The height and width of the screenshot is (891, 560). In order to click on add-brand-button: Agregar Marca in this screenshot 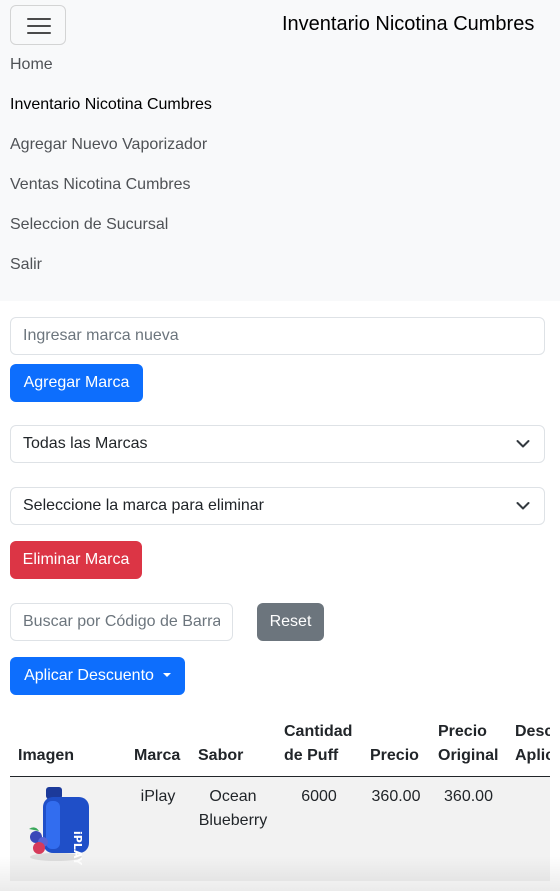, I will do `click(76, 383)`.